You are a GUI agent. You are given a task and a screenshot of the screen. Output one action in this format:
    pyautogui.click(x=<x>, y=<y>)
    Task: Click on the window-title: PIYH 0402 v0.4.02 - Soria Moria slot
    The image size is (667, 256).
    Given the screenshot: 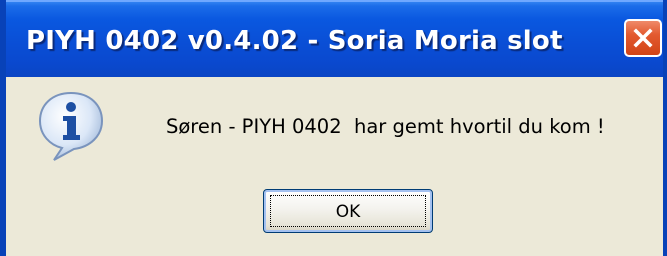 What is the action you would take?
    pyautogui.click(x=294, y=41)
    